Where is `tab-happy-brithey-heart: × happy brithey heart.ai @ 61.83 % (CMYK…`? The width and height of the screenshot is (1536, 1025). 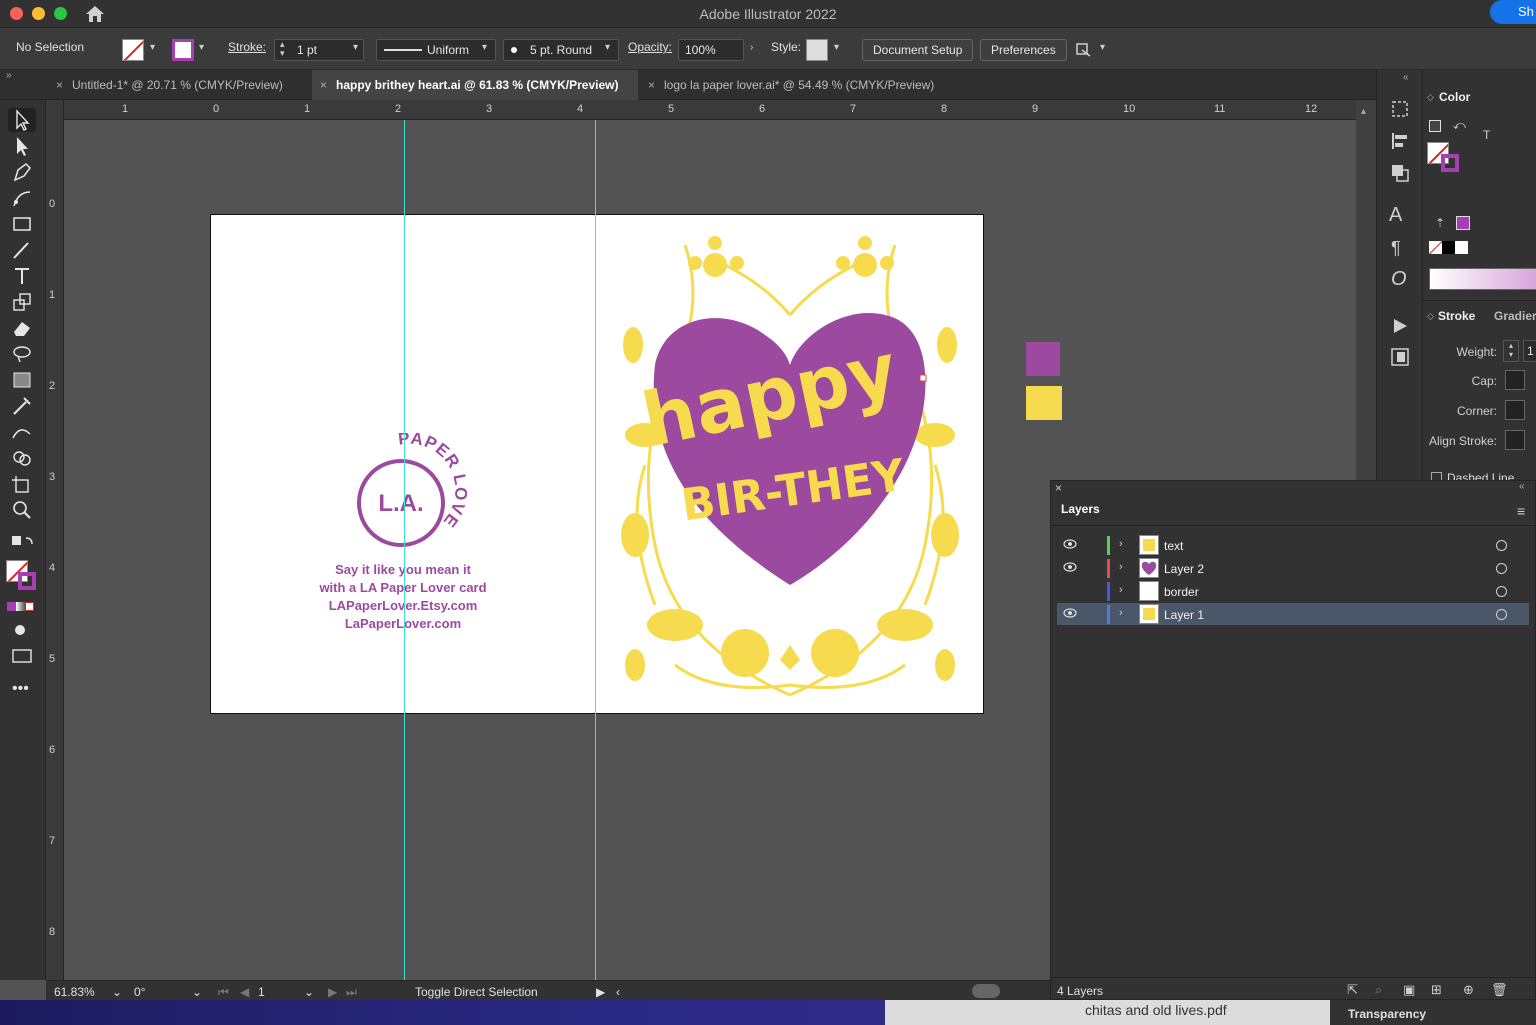
tab-happy-brithey-heart: × happy brithey heart.ai @ 61.83 % (CMYK… is located at coordinates (475, 85).